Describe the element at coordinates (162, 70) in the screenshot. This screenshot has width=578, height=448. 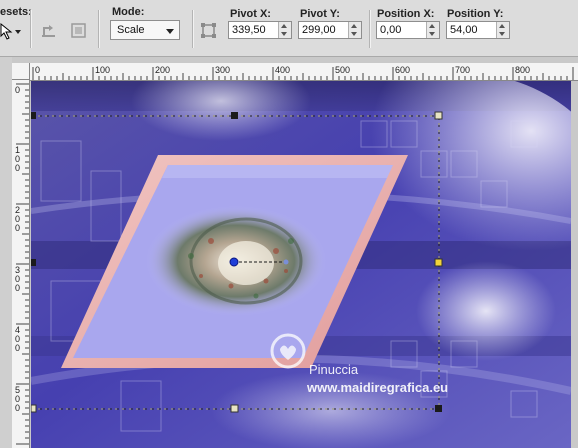
I see `ruler-tick-label: 200` at that location.